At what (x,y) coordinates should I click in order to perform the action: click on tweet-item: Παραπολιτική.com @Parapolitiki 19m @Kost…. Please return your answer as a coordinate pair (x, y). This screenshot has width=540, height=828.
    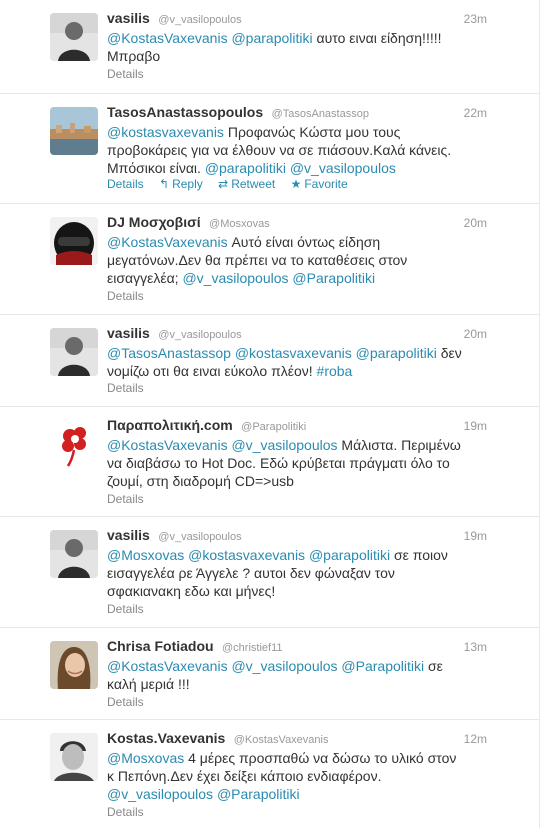
    Looking at the image, I should click on (269, 462).